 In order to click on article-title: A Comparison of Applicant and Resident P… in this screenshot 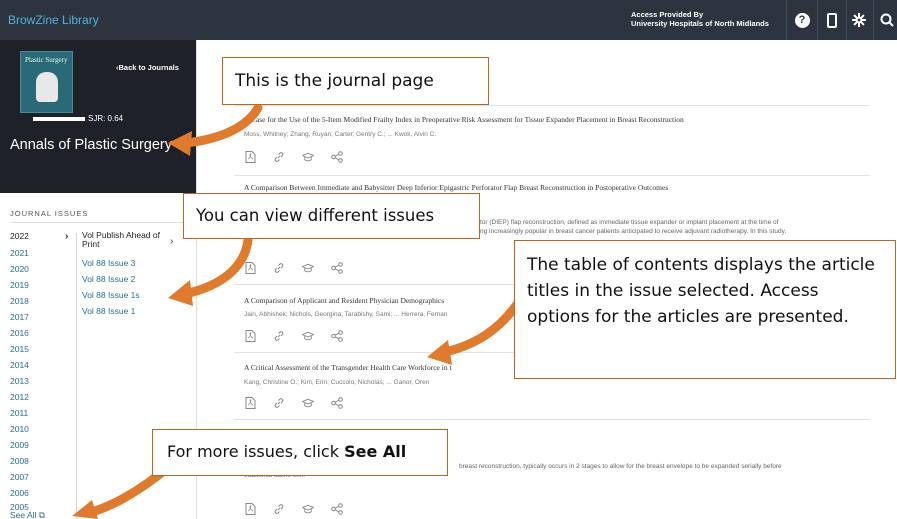, I will do `click(344, 300)`.